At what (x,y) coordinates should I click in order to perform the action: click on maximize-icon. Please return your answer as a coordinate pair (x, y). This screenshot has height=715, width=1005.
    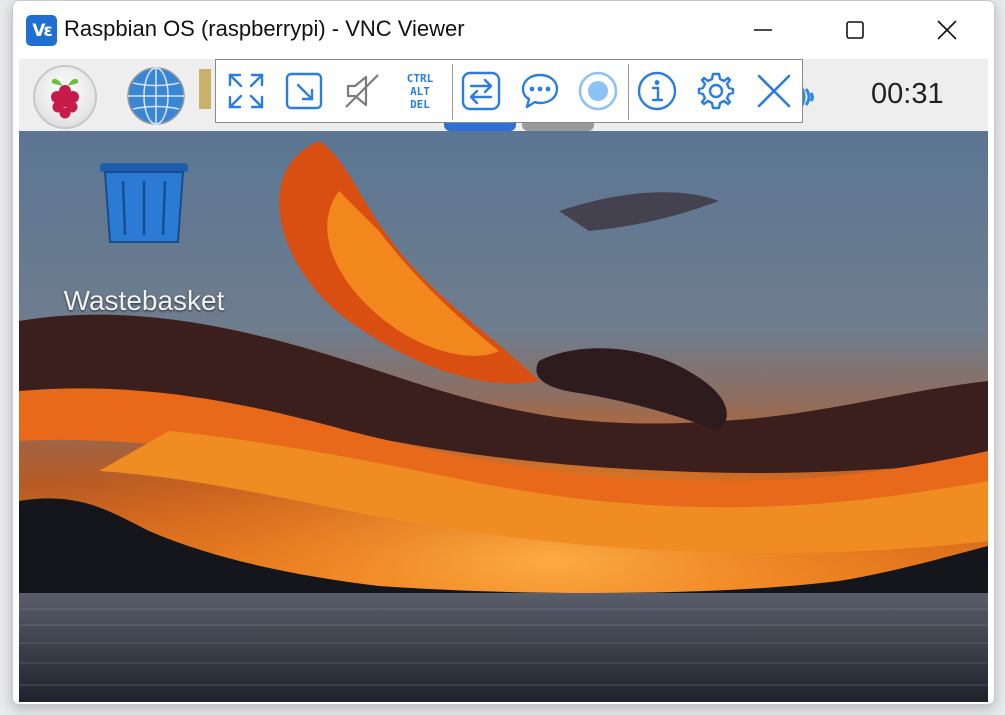
    Looking at the image, I should click on (855, 30).